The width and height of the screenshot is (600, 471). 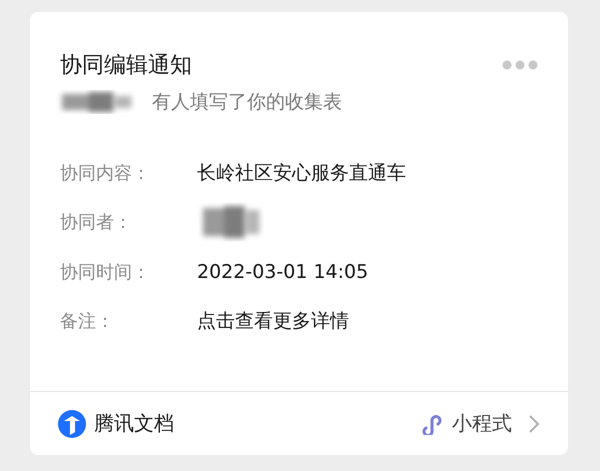 I want to click on docs-logo-icon, so click(x=72, y=424).